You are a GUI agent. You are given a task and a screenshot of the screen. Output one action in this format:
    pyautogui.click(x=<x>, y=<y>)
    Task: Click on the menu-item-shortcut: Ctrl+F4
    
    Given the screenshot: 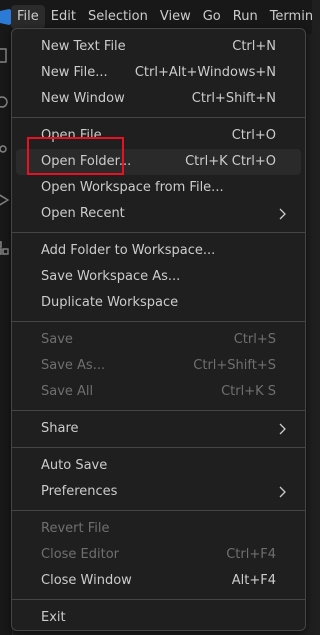 What is the action you would take?
    pyautogui.click(x=251, y=554)
    